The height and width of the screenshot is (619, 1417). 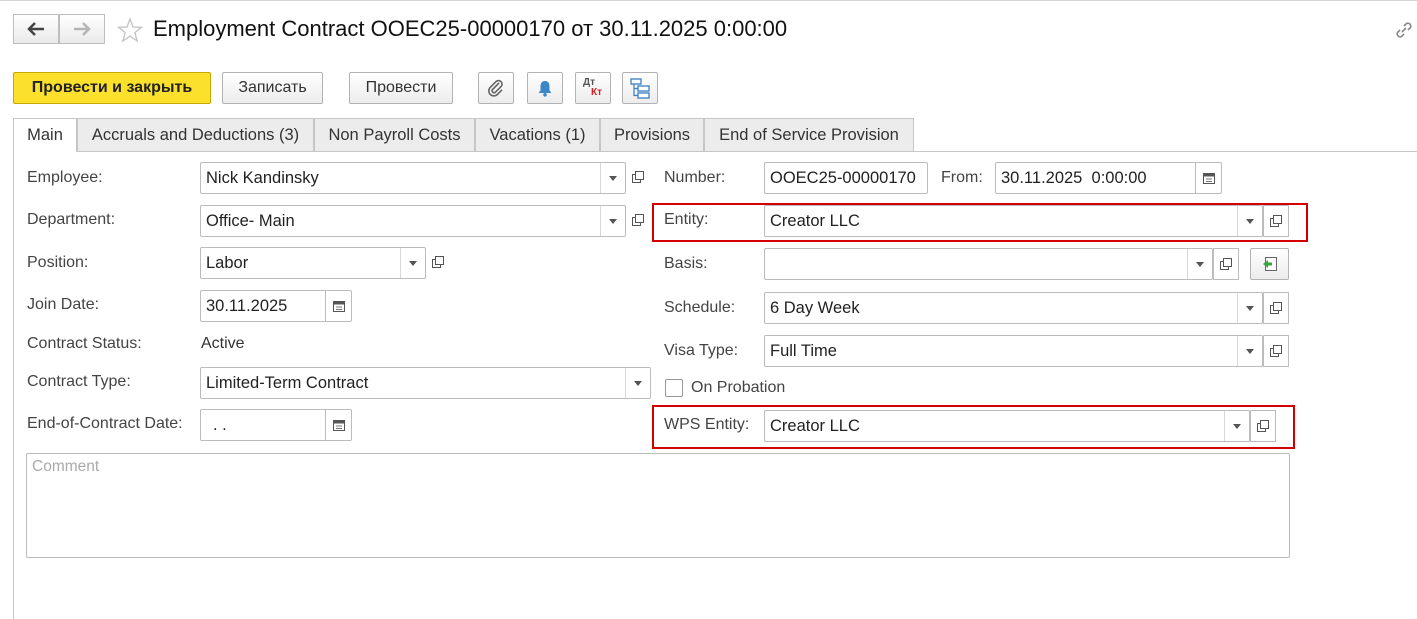 What do you see at coordinates (272, 88) in the screenshot?
I see `save-button: Записать` at bounding box center [272, 88].